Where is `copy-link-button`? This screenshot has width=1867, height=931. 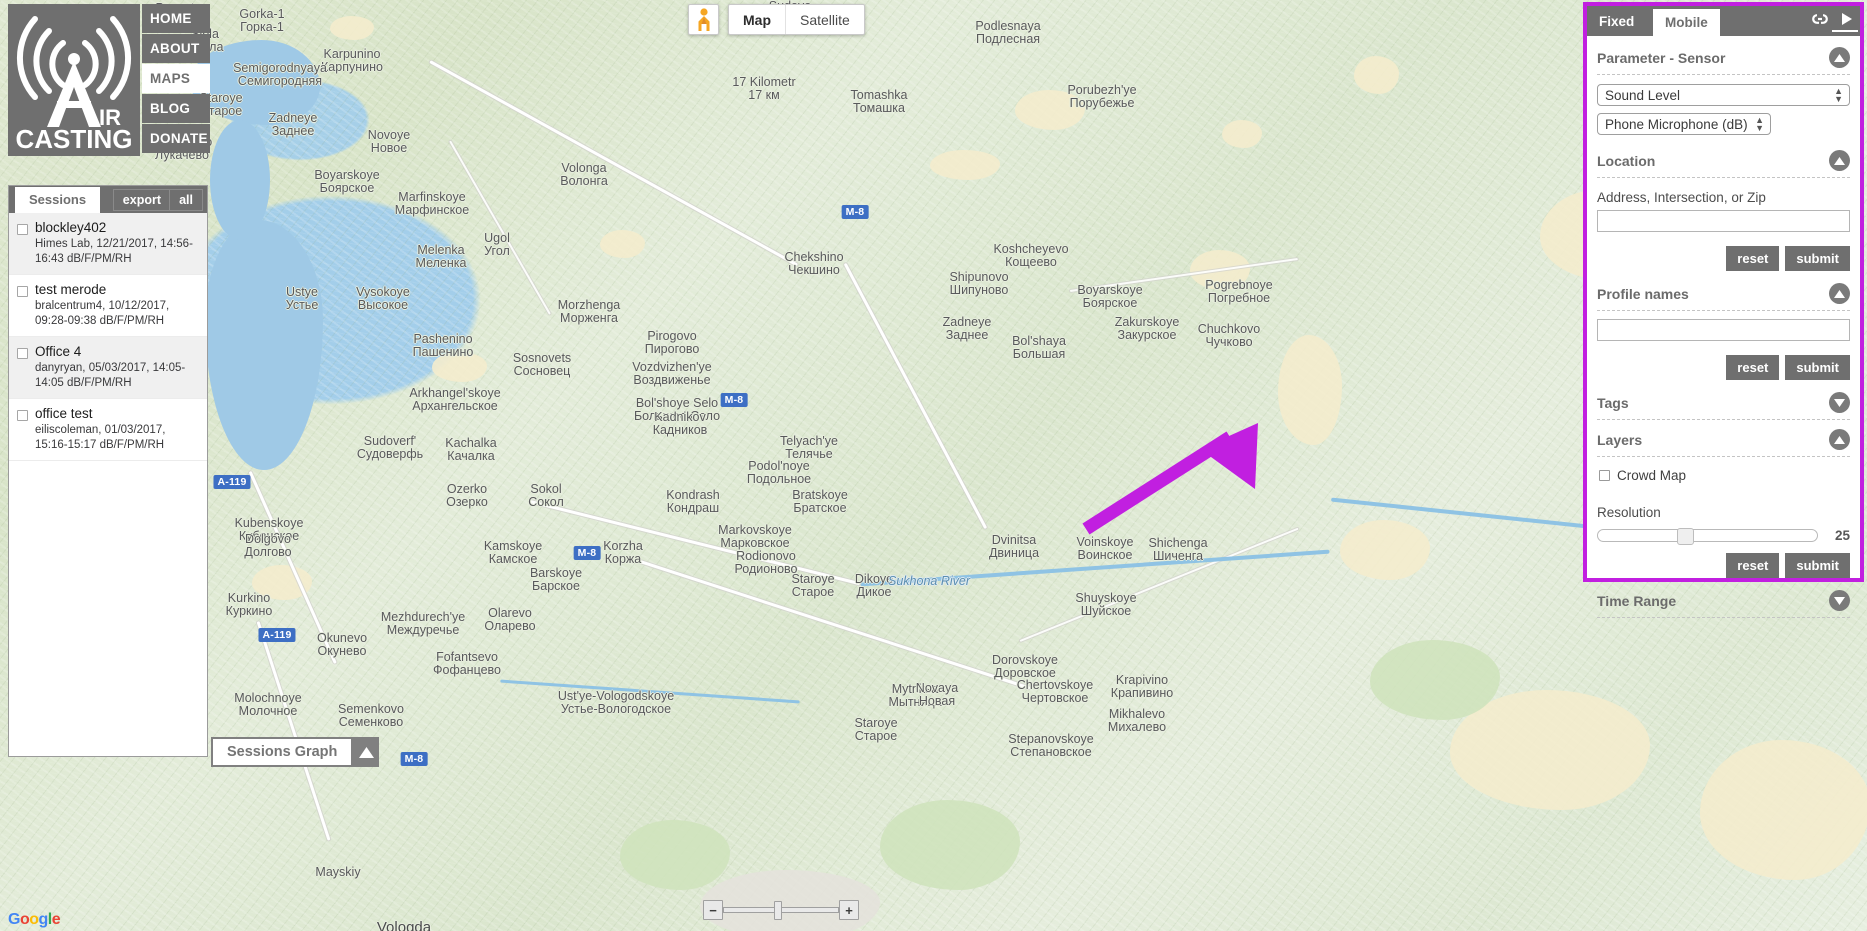 copy-link-button is located at coordinates (1820, 19).